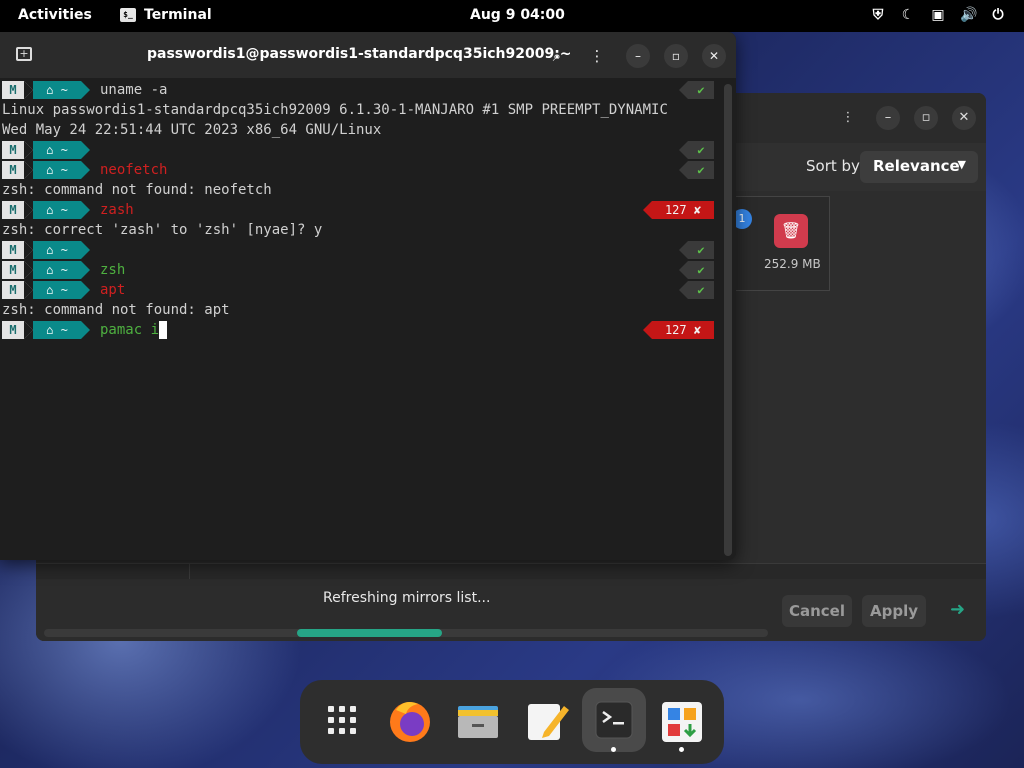  What do you see at coordinates (360, 210) in the screenshot?
I see `prompt-line: M ⌂ ~ zash 127 ✘` at bounding box center [360, 210].